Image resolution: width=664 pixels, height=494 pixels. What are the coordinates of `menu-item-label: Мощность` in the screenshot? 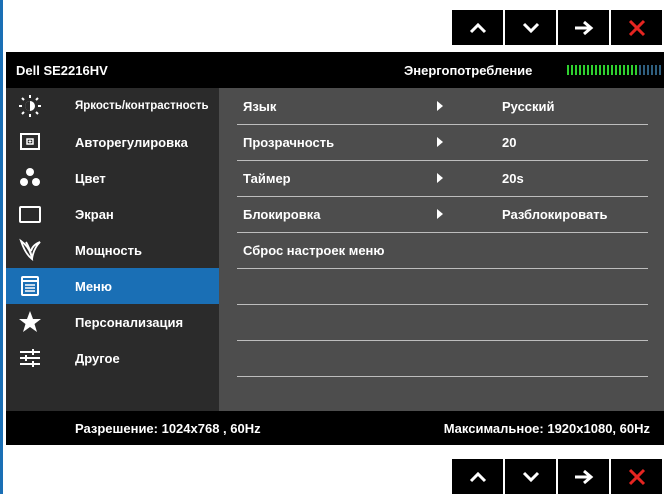 It's located at (108, 250).